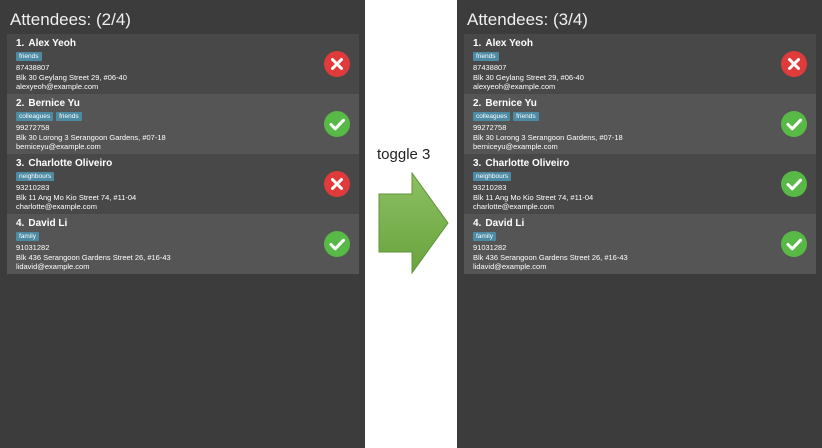 The height and width of the screenshot is (448, 822). What do you see at coordinates (70, 19) in the screenshot?
I see `attendees-title: Attendees: (2/4)` at bounding box center [70, 19].